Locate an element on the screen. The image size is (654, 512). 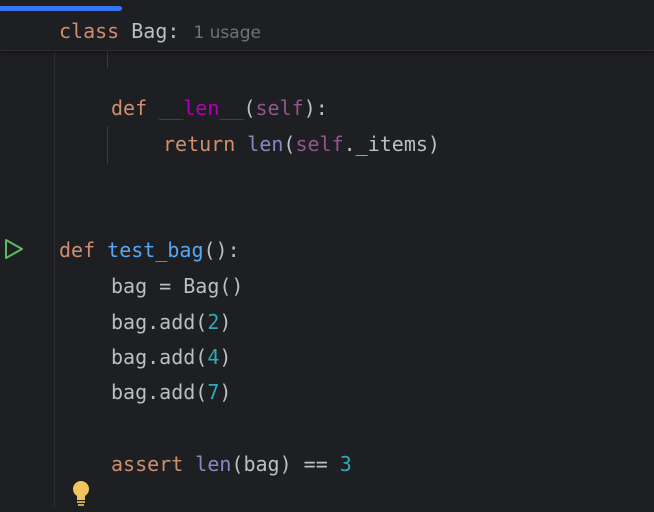
assert-keyword: assert is located at coordinates (147, 464).